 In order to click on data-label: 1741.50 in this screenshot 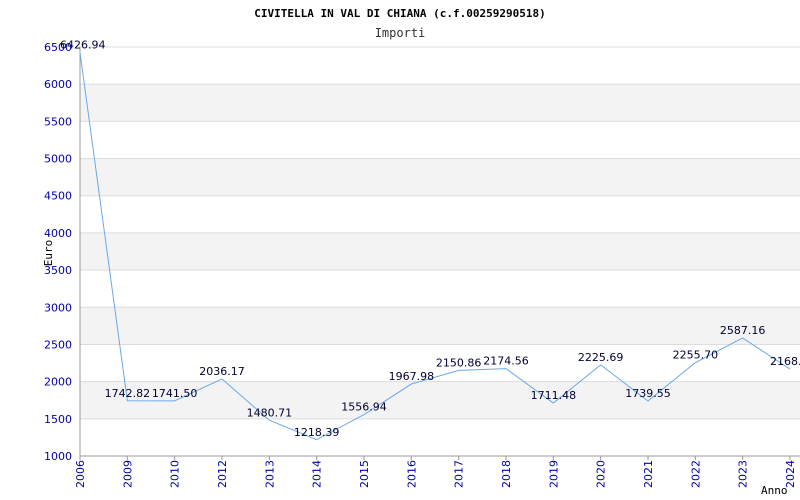, I will do `click(175, 393)`.